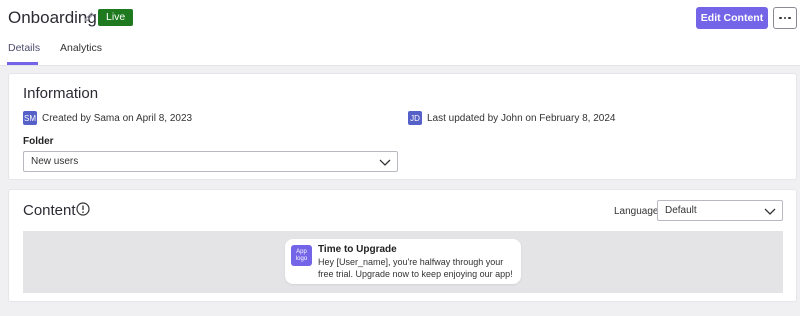 Image resolution: width=800 pixels, height=316 pixels. I want to click on folder-value: New users, so click(55, 161).